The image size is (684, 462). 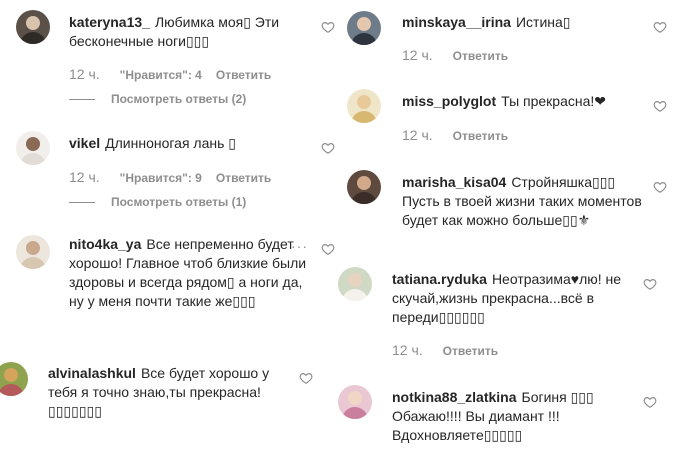 What do you see at coordinates (456, 22) in the screenshot?
I see `comment-username: minskaya__irina` at bounding box center [456, 22].